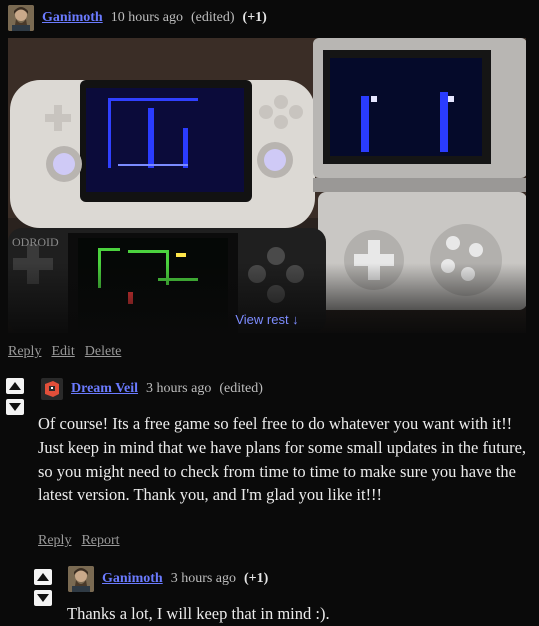 The height and width of the screenshot is (626, 539). I want to click on comment-actions: Reply Edit Delete, so click(64, 352).